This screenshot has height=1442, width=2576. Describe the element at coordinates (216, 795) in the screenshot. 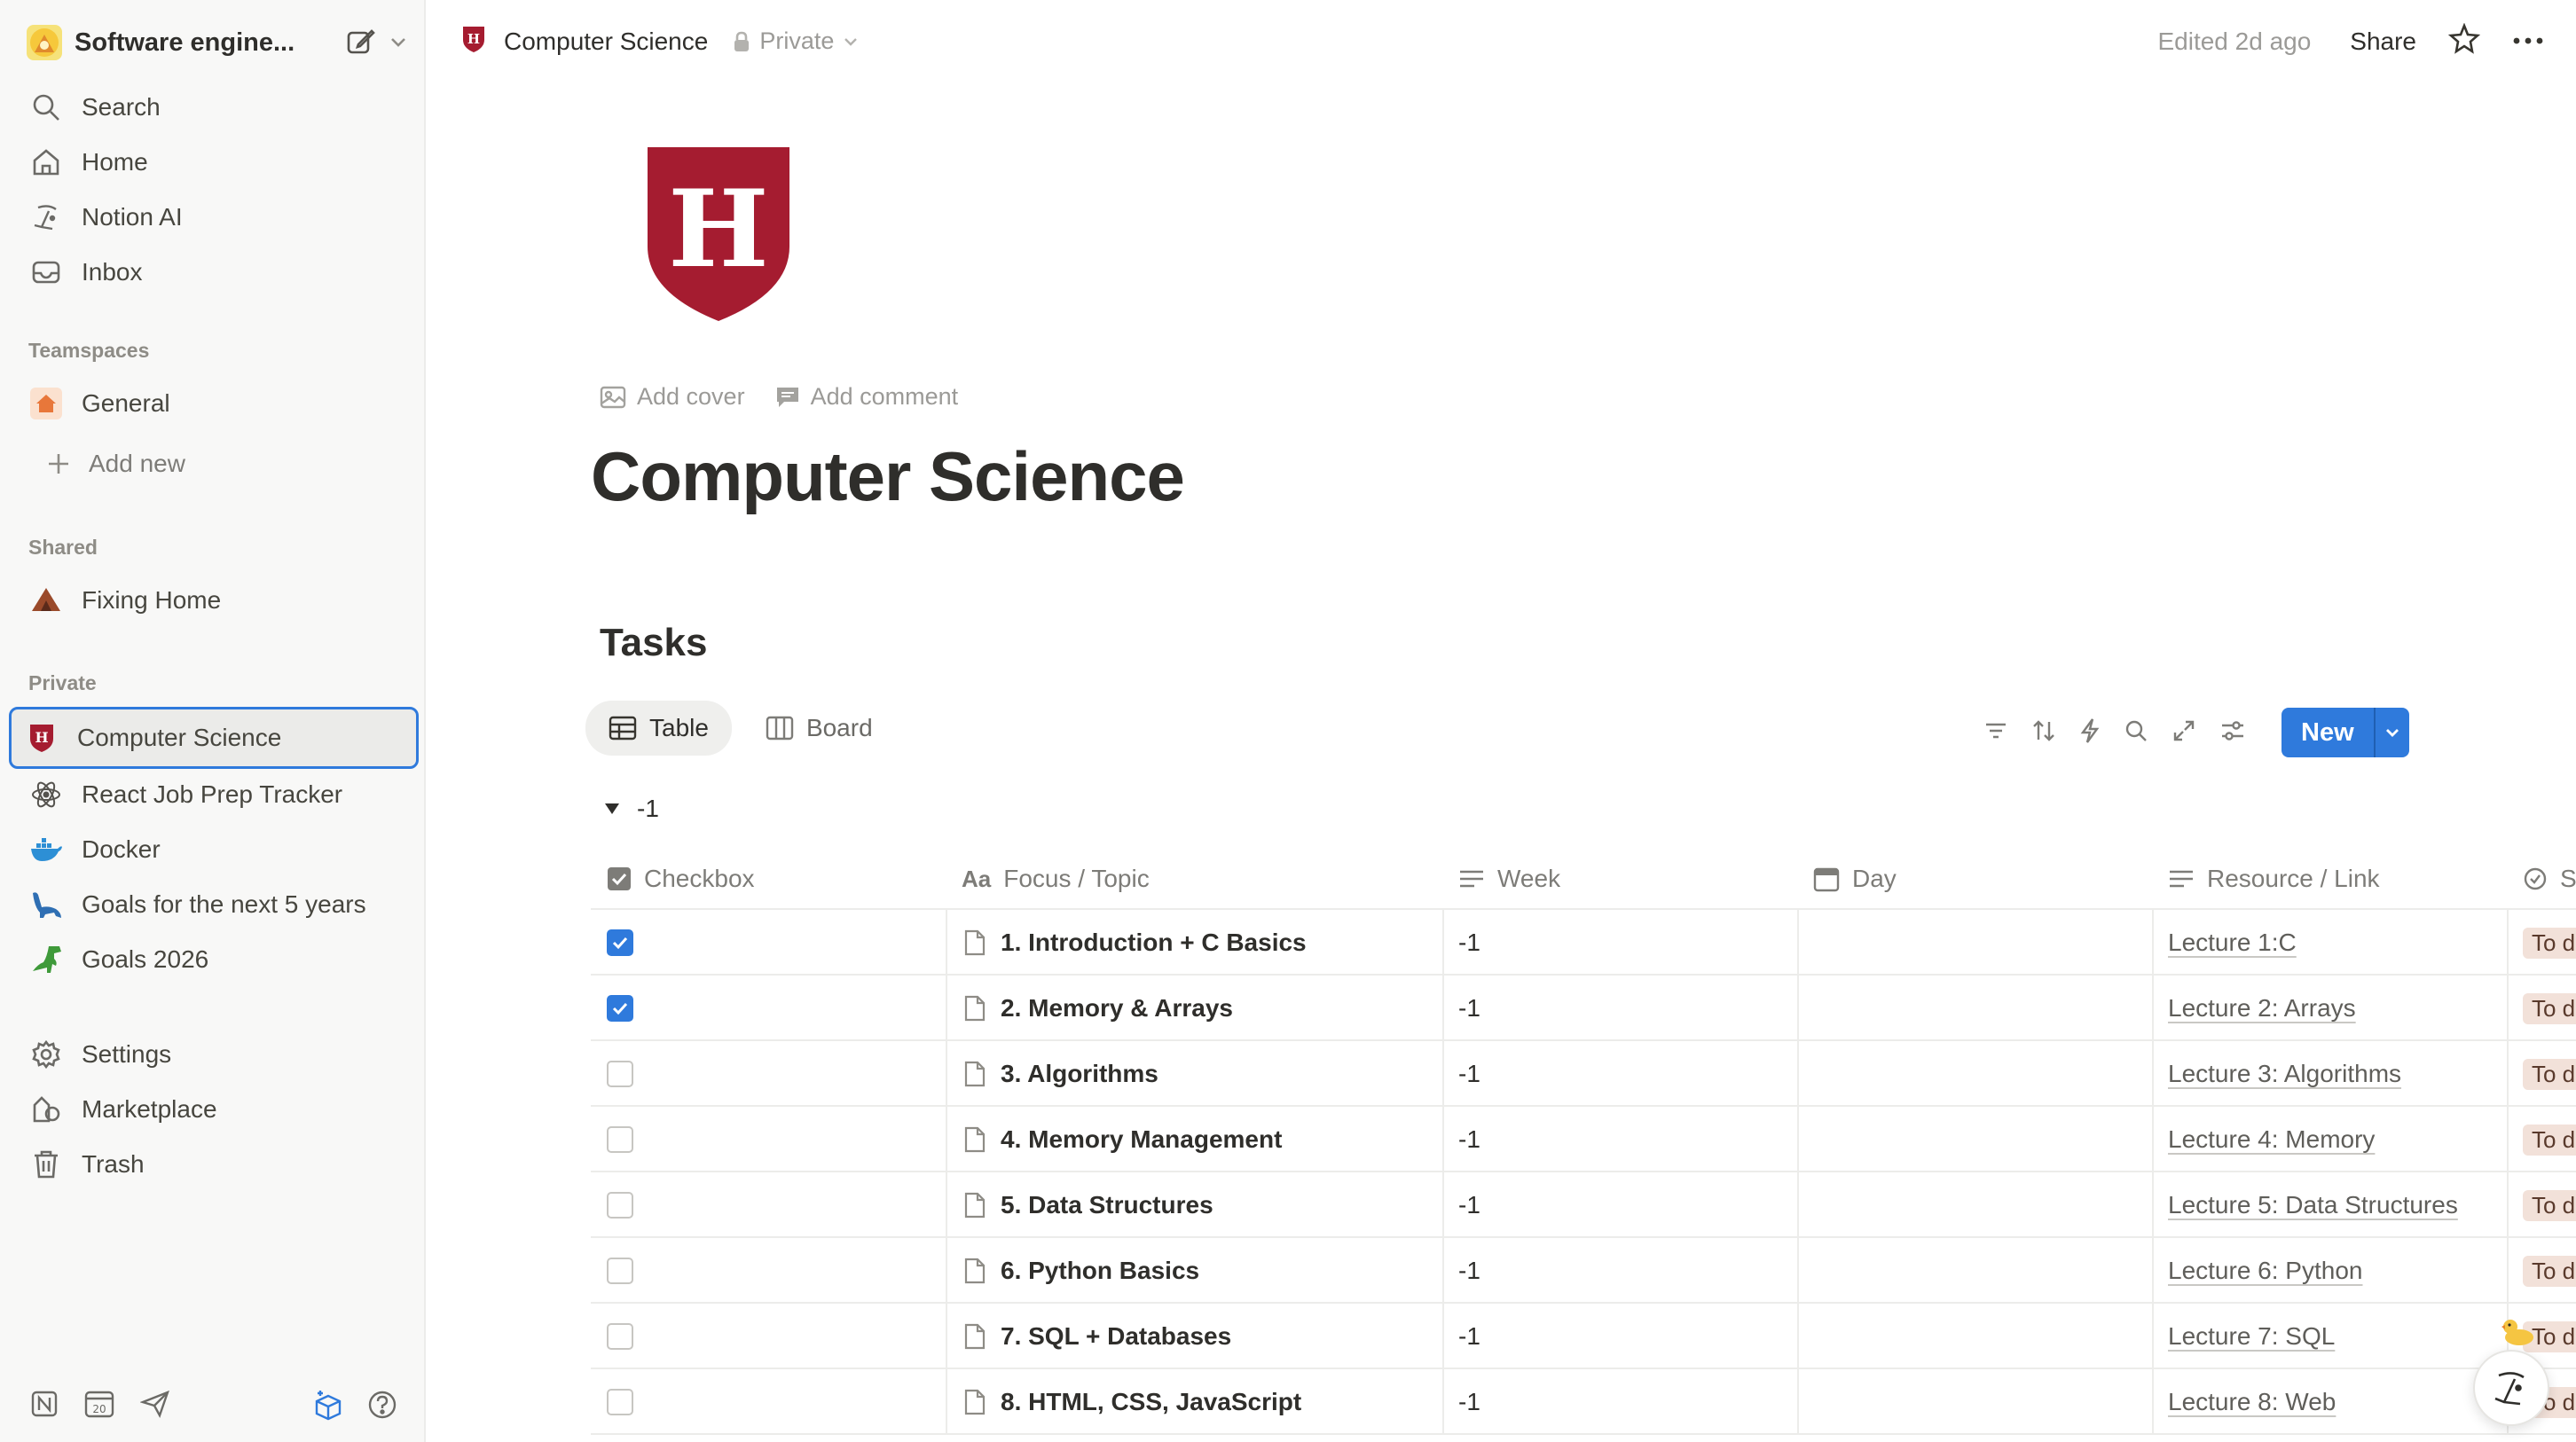

I see `sidebar-item-react-job-prep: React Job Prep Tracker` at that location.